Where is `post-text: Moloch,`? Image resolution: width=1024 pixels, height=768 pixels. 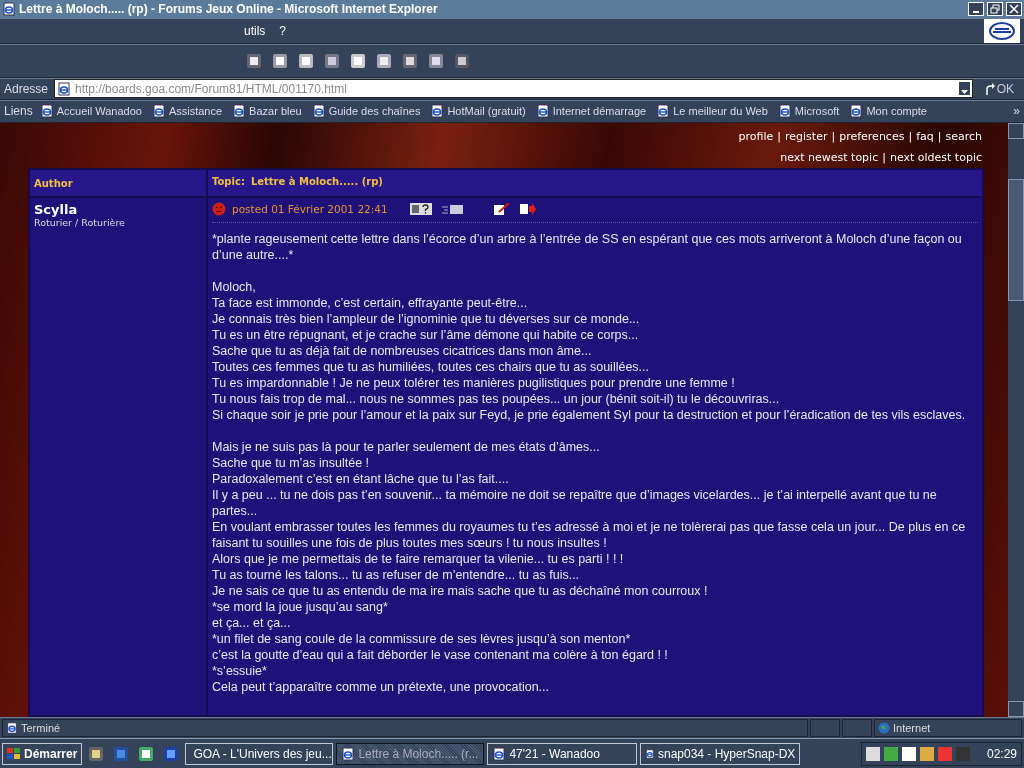 post-text: Moloch, is located at coordinates (234, 287).